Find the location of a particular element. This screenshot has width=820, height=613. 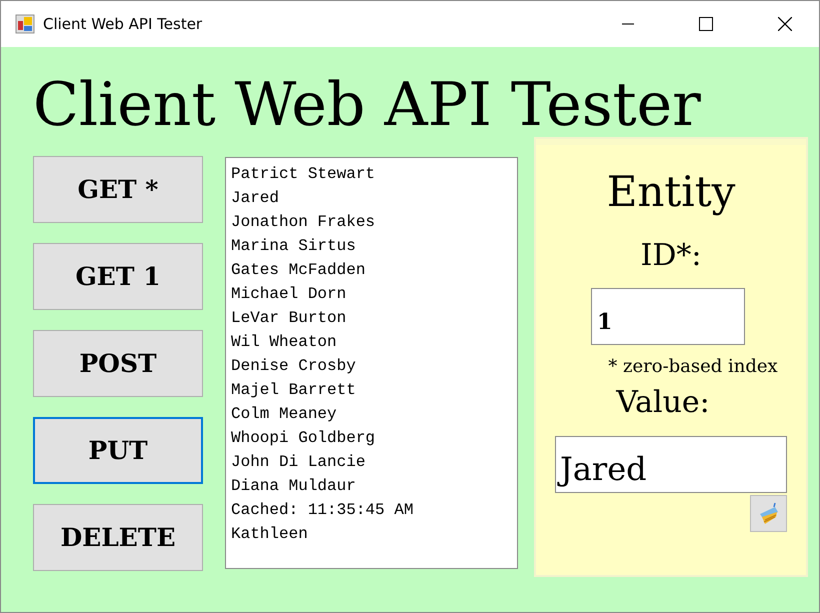

method-button: PUT is located at coordinates (118, 450).